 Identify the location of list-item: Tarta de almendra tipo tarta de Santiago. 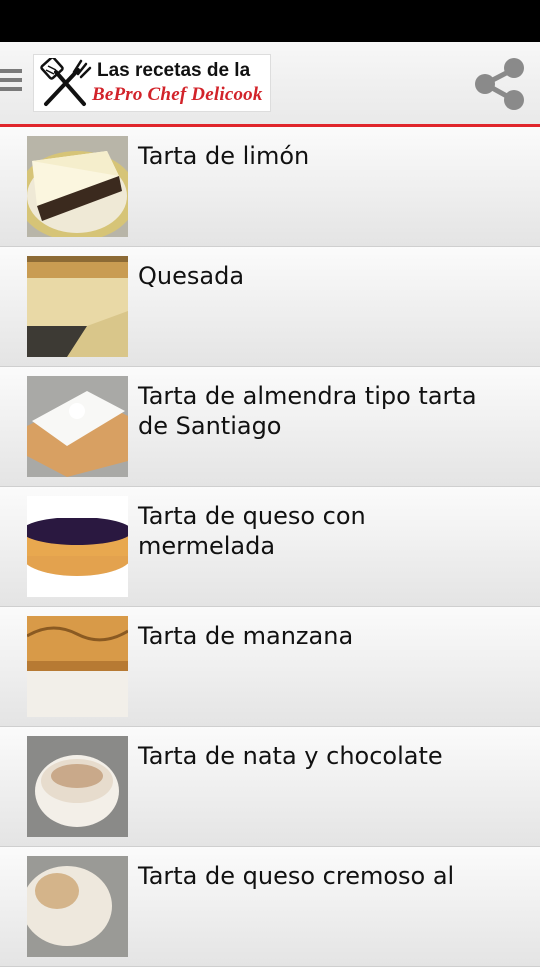
(270, 427).